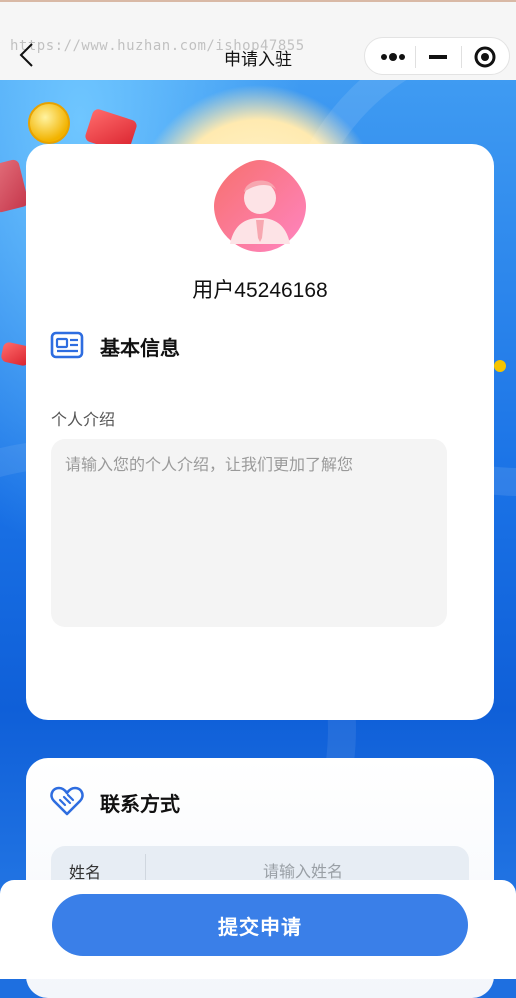 The width and height of the screenshot is (516, 998). I want to click on section-title: 基本信息, so click(140, 348).